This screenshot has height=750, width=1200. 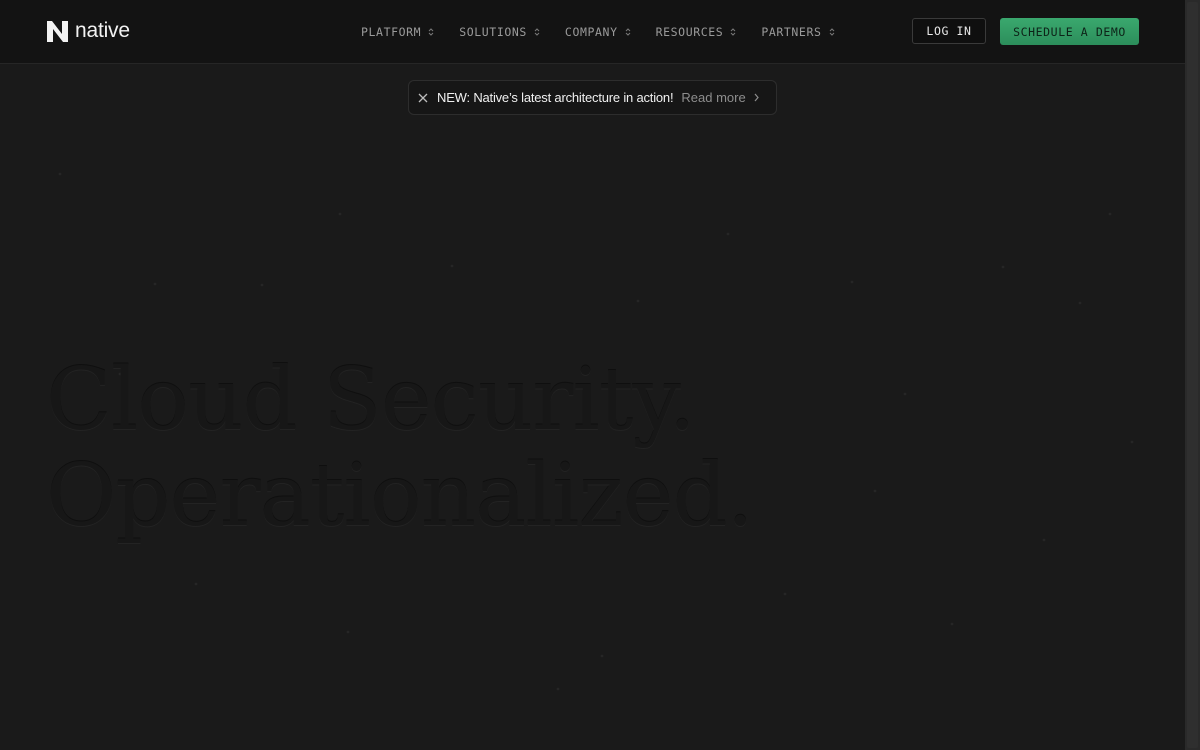 I want to click on nav-item-solutions: SOLUTIONS, so click(x=499, y=32).